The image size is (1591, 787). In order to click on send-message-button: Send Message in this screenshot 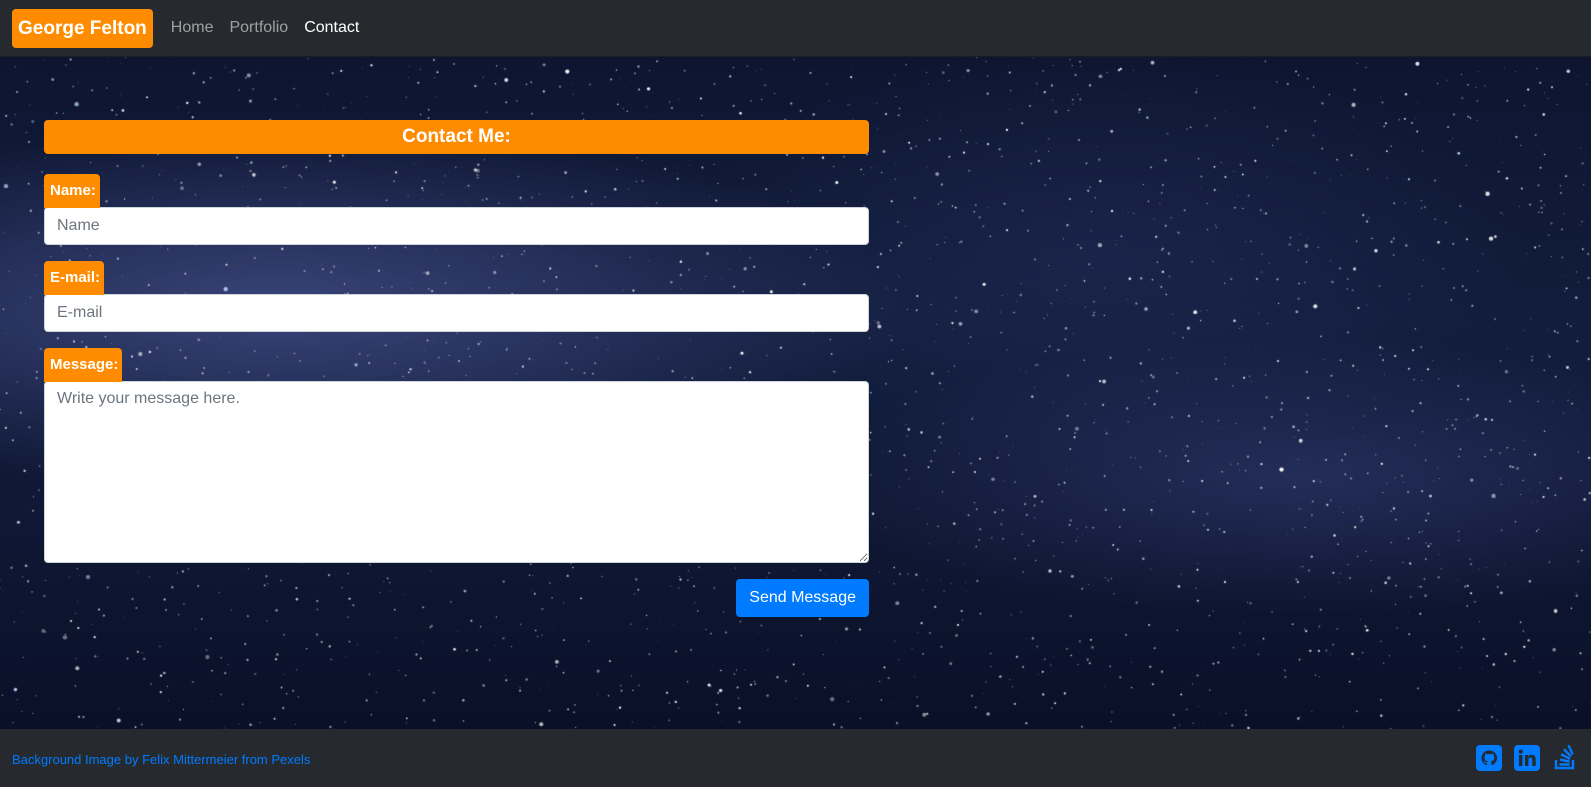, I will do `click(802, 598)`.